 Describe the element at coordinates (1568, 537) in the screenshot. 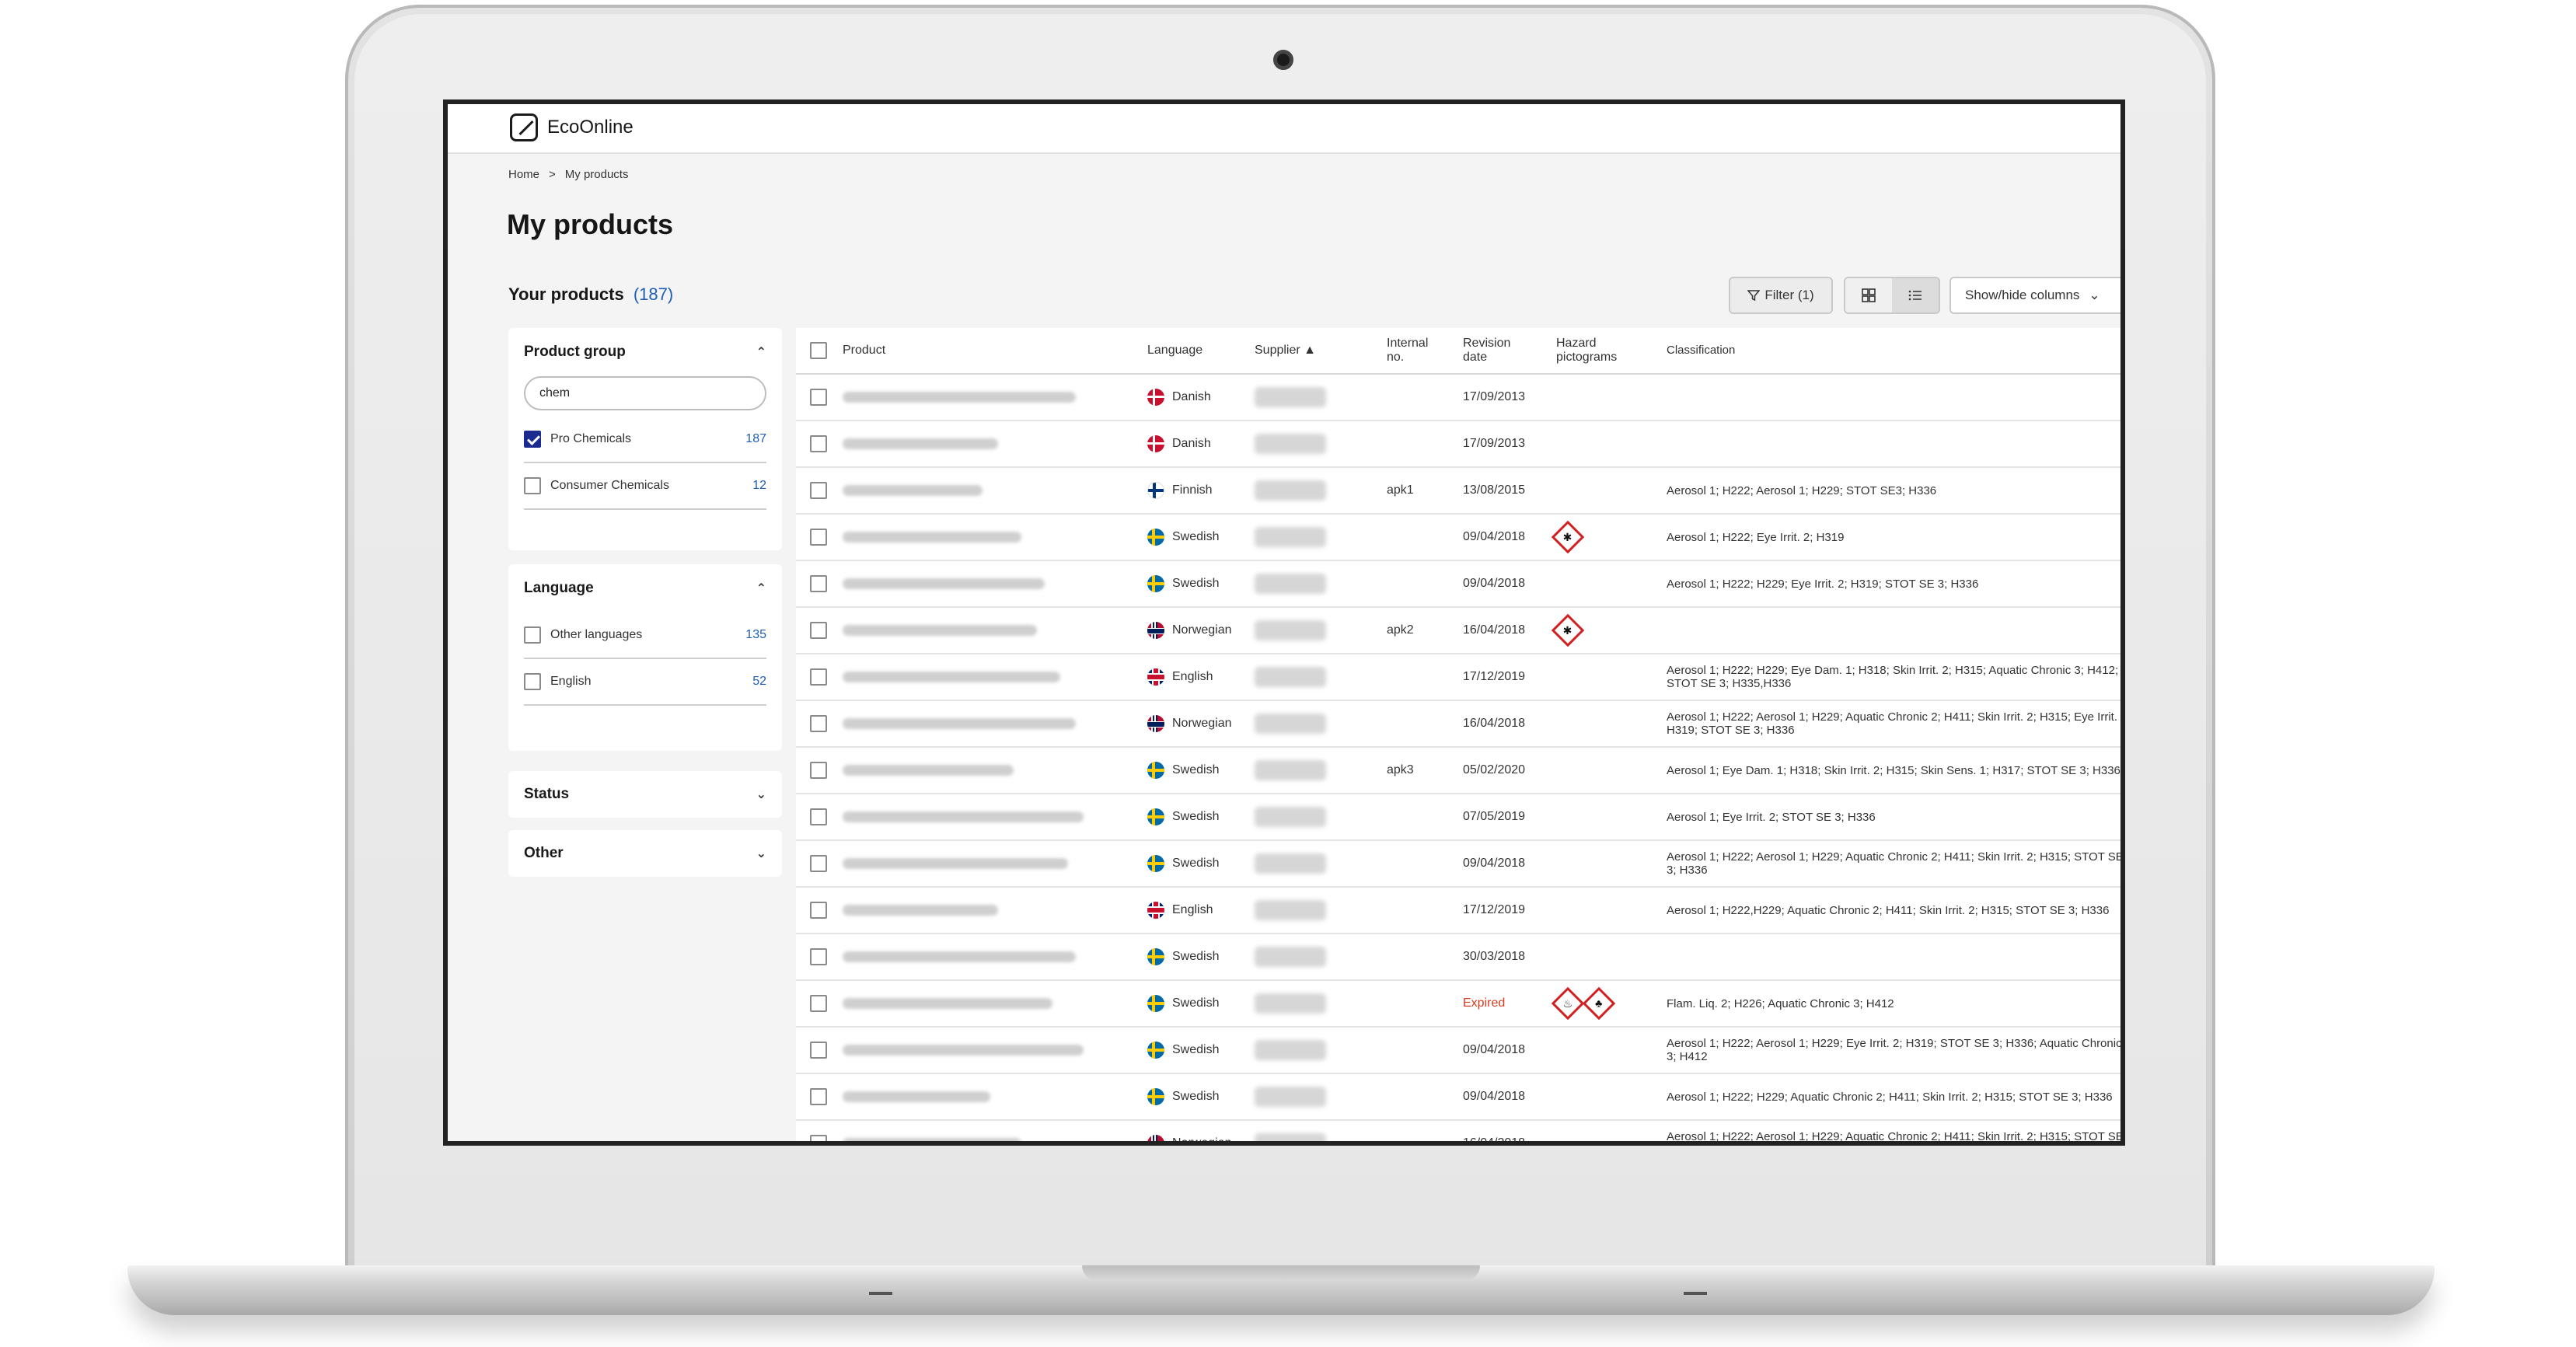

I see `health-hazard-icon: ✱` at that location.